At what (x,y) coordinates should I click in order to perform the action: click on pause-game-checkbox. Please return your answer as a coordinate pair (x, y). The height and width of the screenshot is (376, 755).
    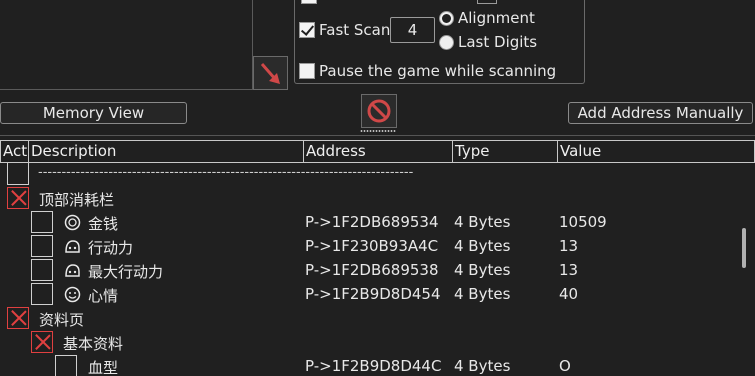
    Looking at the image, I should click on (307, 71).